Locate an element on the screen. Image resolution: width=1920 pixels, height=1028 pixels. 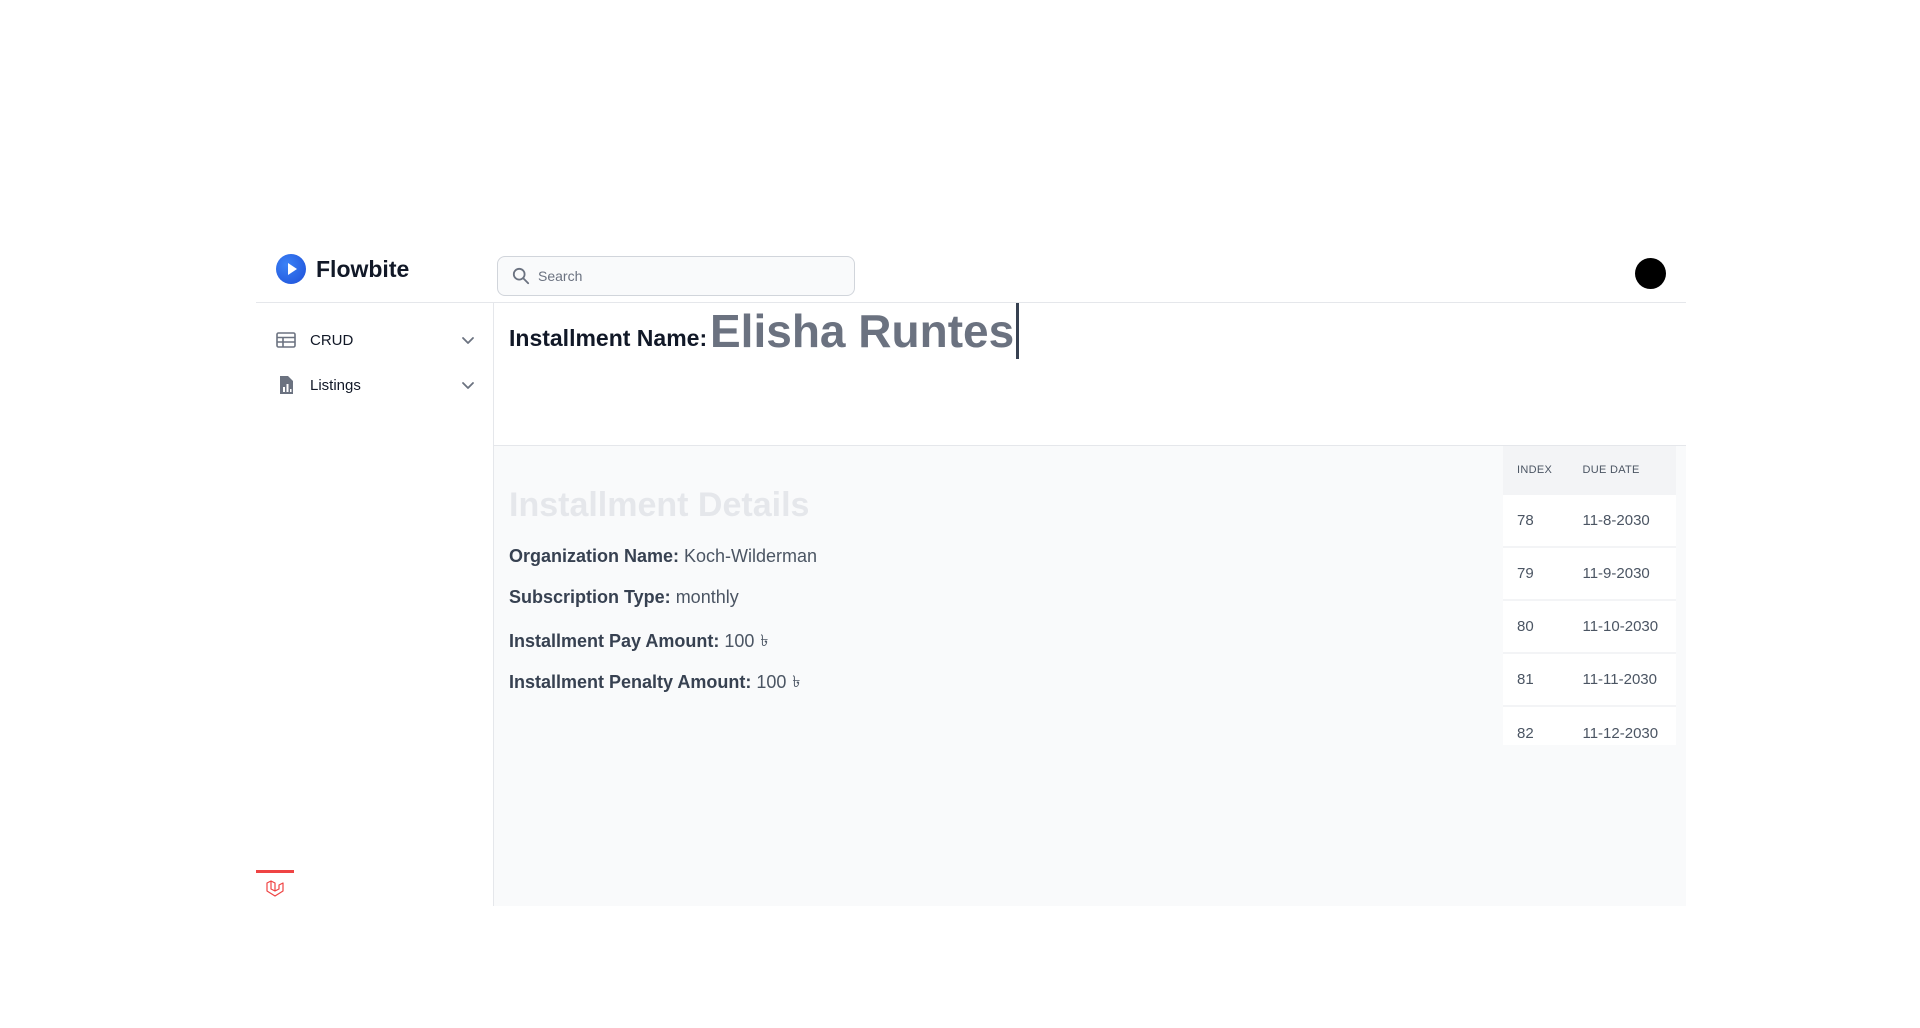
schedule-table-container: INDEX DUE DATE 78 11-8-2030 79 11-9-2030 is located at coordinates (1589, 595).